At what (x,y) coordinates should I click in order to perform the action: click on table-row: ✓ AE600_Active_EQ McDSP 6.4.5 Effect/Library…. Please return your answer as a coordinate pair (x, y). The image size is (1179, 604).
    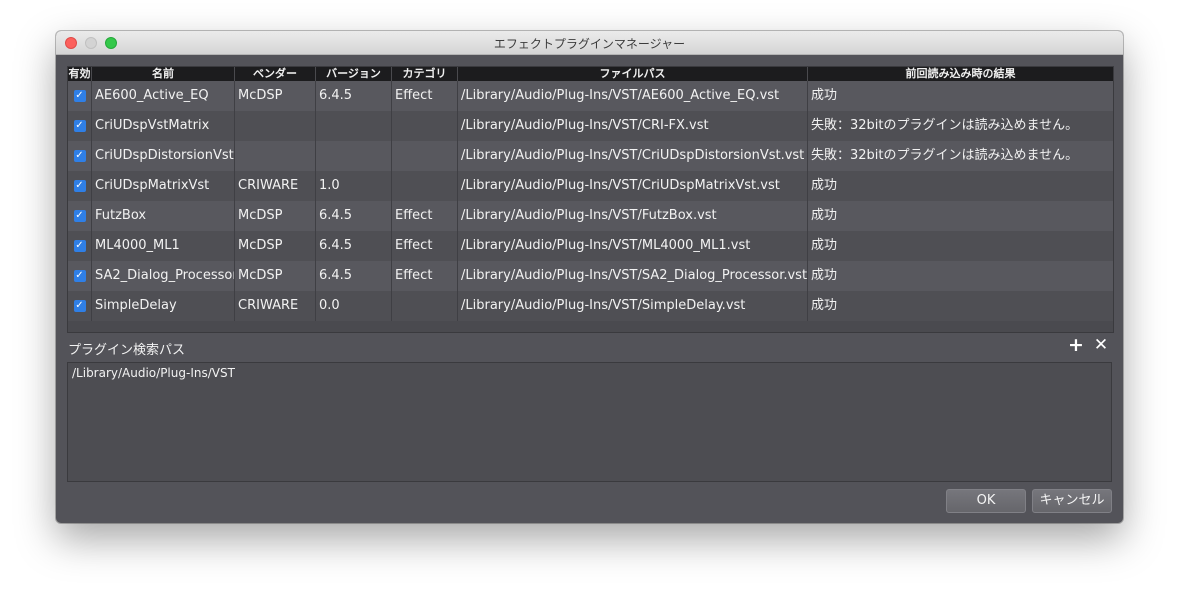
    Looking at the image, I should click on (590, 96).